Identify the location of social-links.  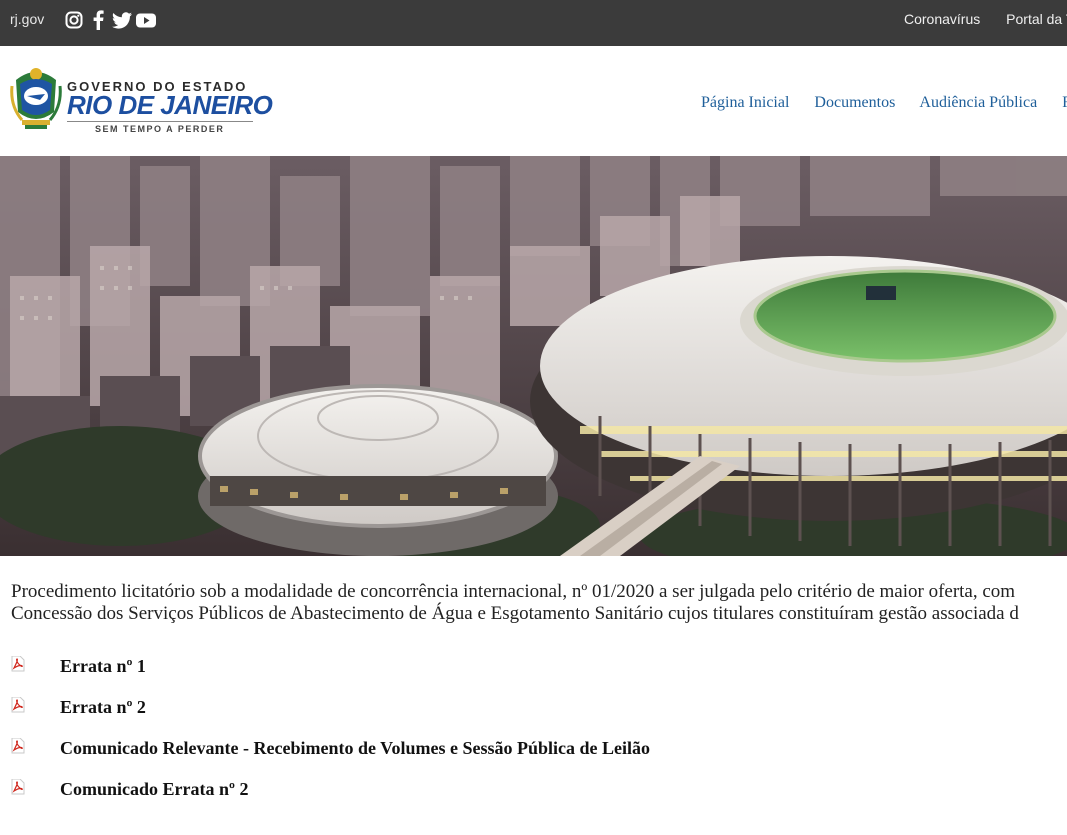
(110, 20).